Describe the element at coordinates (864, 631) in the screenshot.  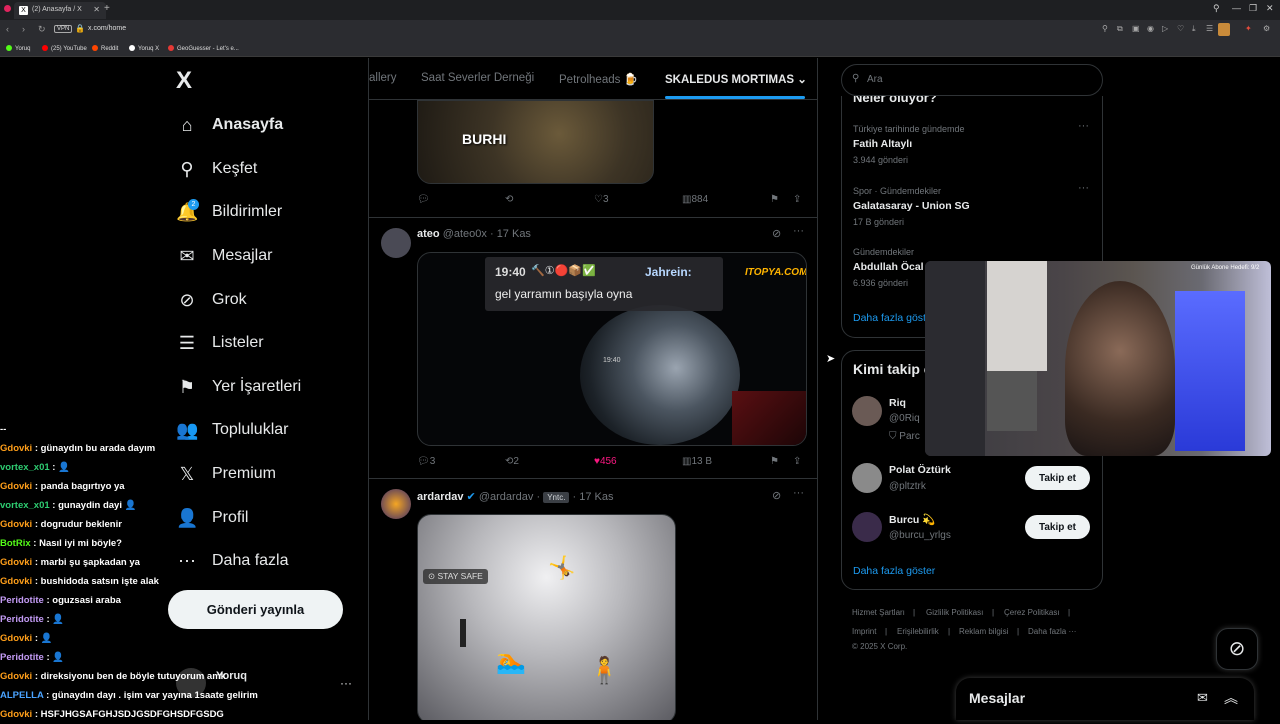
I see `footer-link: Imprint` at that location.